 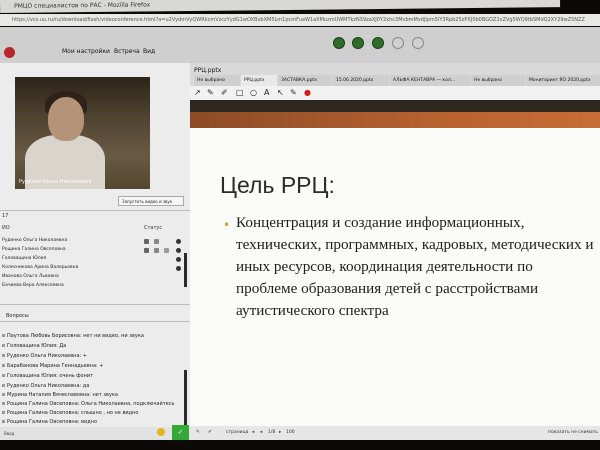 I want to click on chat-message: Руденко Ольга Николаевна: да, so click(x=45, y=386).